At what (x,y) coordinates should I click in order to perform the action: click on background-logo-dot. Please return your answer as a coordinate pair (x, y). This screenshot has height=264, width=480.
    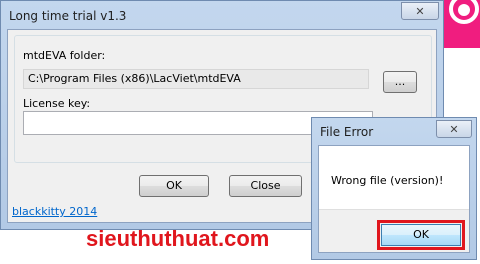
    Looking at the image, I should click on (464, 10).